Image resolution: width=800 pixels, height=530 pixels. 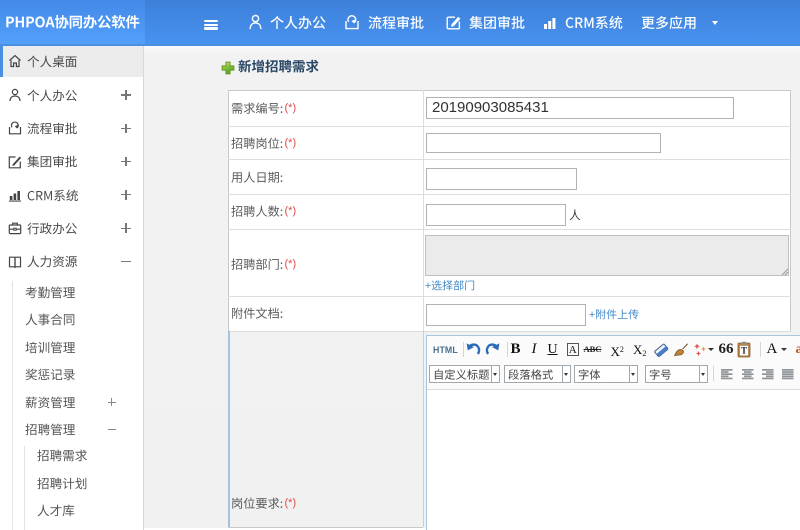 I want to click on svg-text: T, so click(x=744, y=351).